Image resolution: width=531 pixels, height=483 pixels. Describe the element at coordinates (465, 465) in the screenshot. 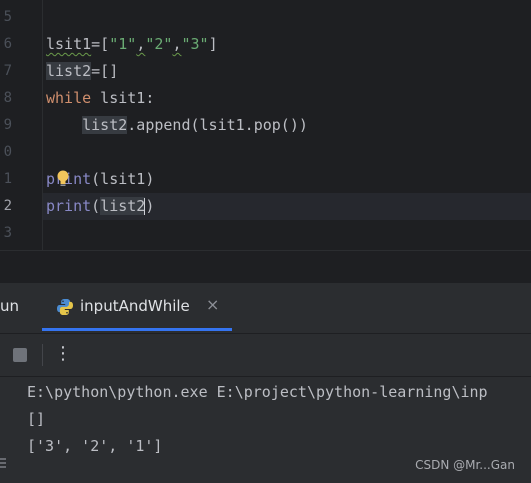

I see `watermark: CSDN @Mr...Gan` at that location.